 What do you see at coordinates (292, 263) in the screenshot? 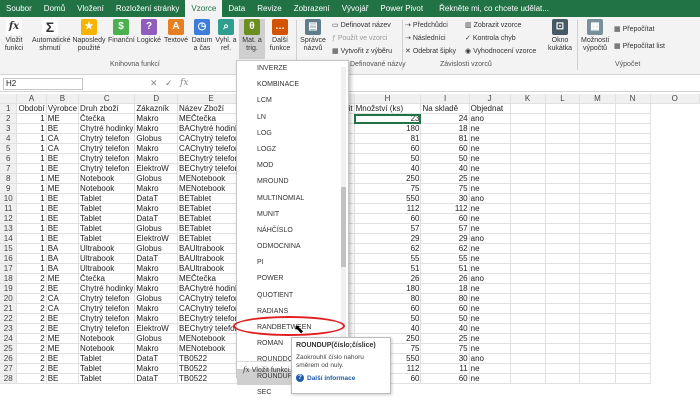
I see `function-menu-item: PI` at bounding box center [292, 263].